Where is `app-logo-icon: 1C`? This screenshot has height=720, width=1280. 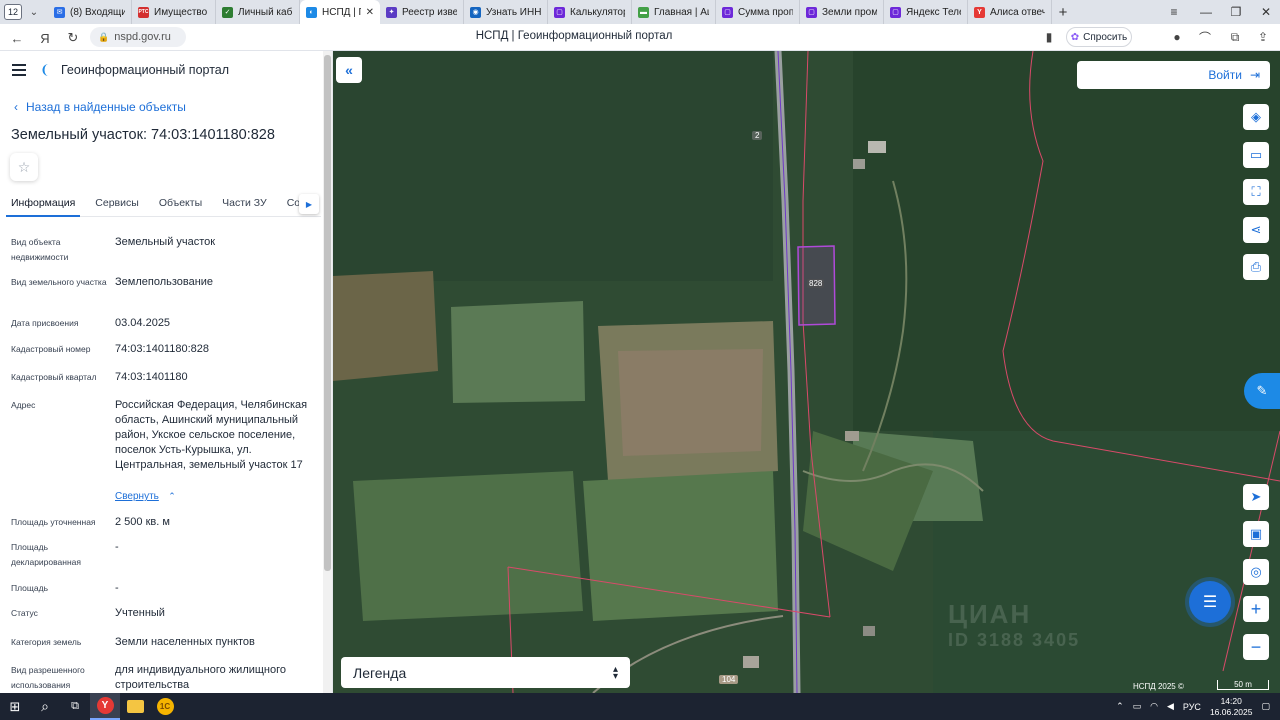
app-logo-icon: 1C is located at coordinates (165, 706).